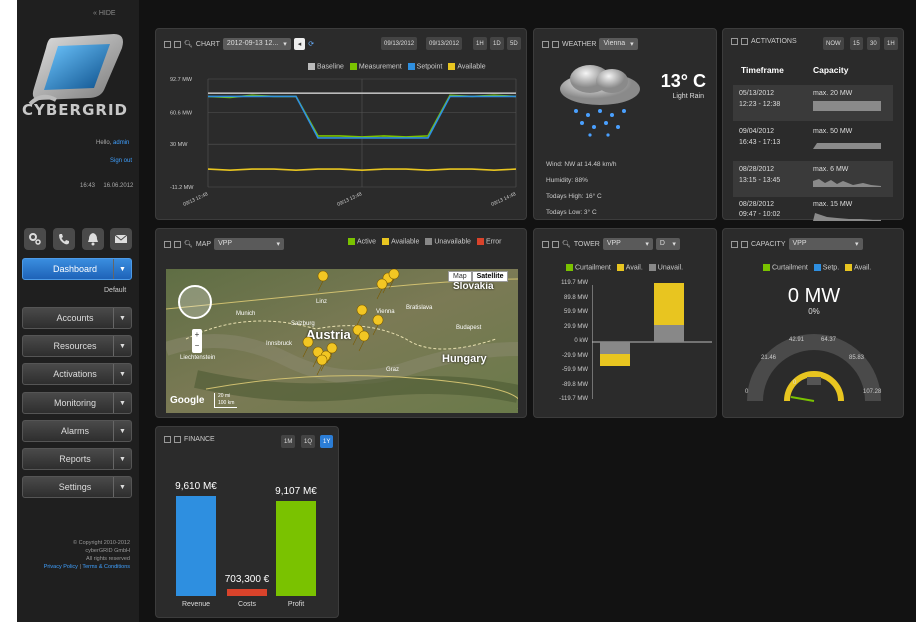  I want to click on bell-icon, so click(93, 239).